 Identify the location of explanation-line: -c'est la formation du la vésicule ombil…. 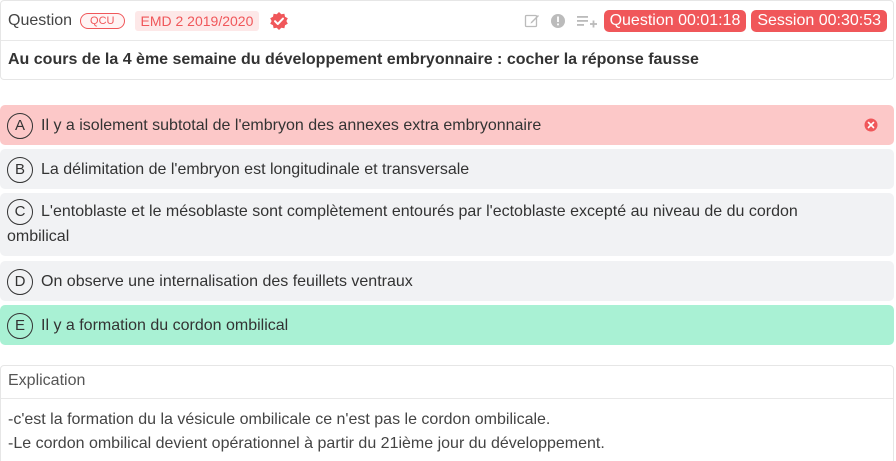
(279, 419).